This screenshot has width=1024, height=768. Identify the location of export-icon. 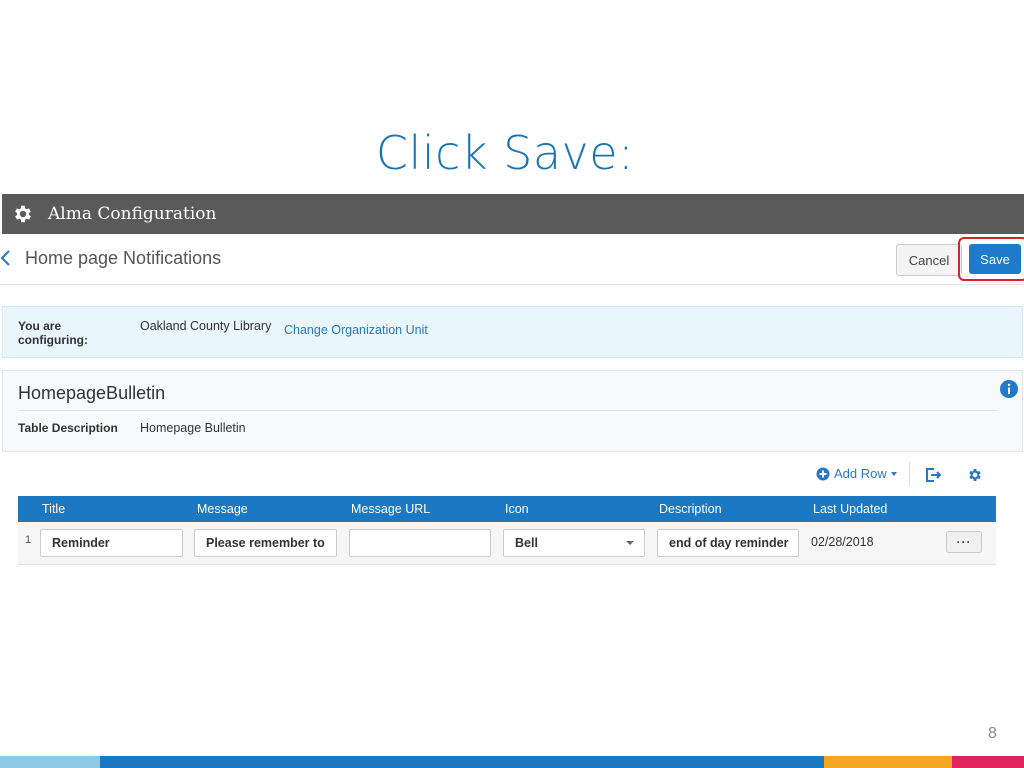
(933, 475).